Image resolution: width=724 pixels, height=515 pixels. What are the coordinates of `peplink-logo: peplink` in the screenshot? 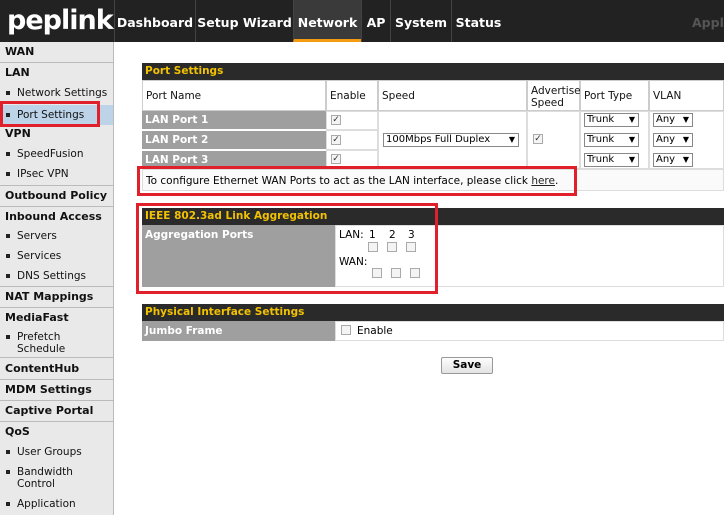 It's located at (57, 21).